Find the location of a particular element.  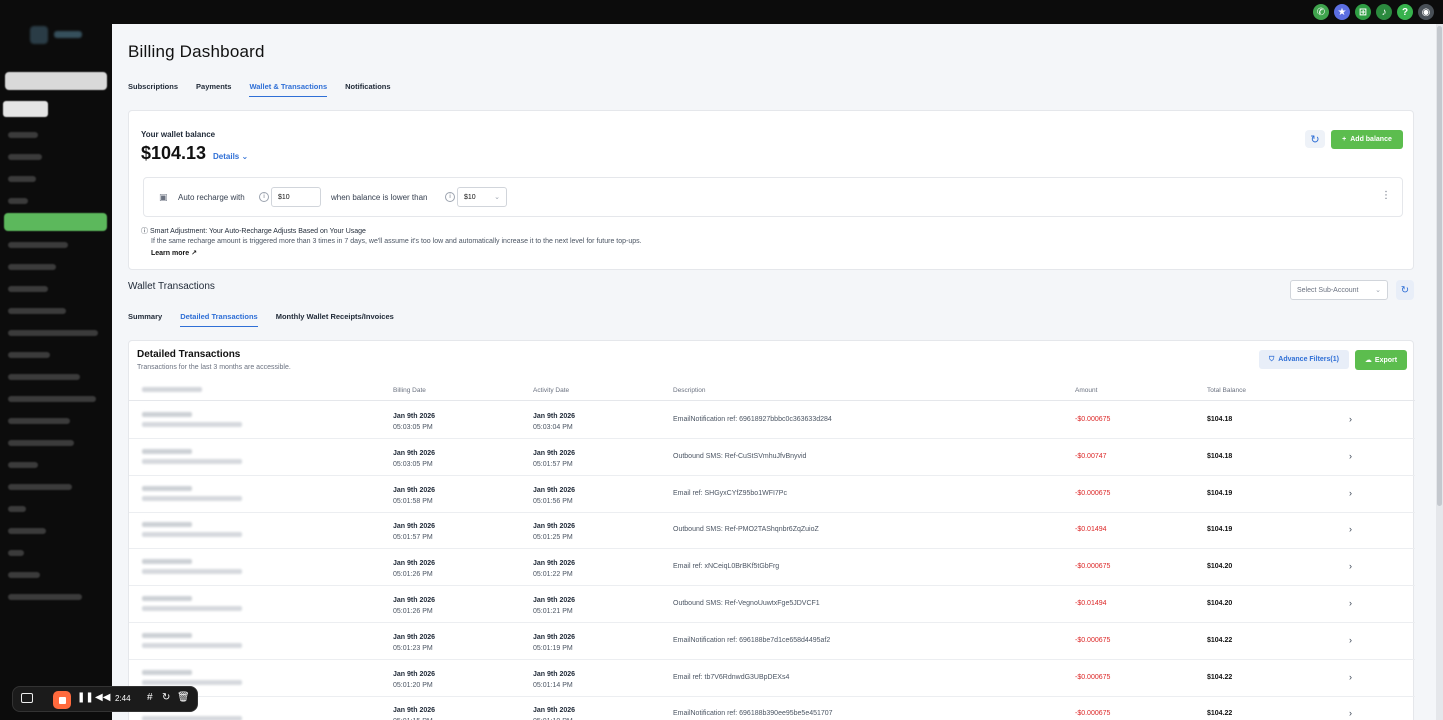

threshold-select: $10 ⌄ is located at coordinates (482, 197).